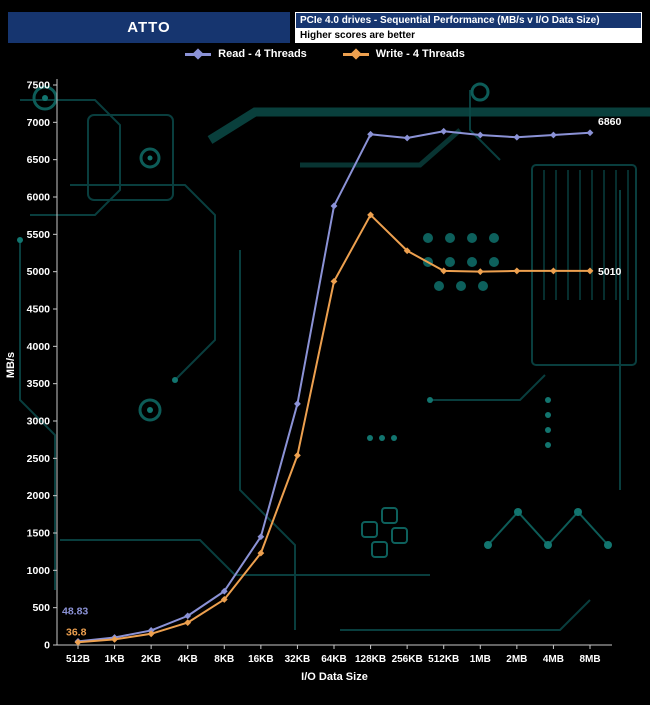  Describe the element at coordinates (480, 659) in the screenshot. I see `svg-text: 1MB` at that location.